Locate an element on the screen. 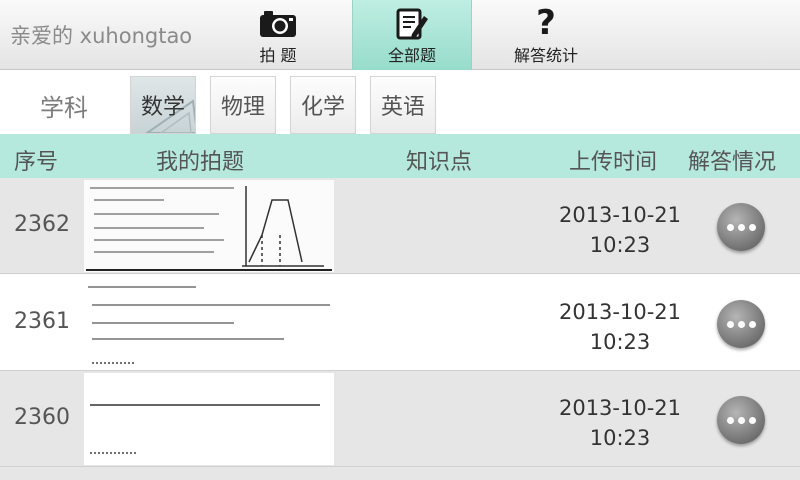 This screenshot has width=800, height=480. row-id: 2361 is located at coordinates (42, 321).